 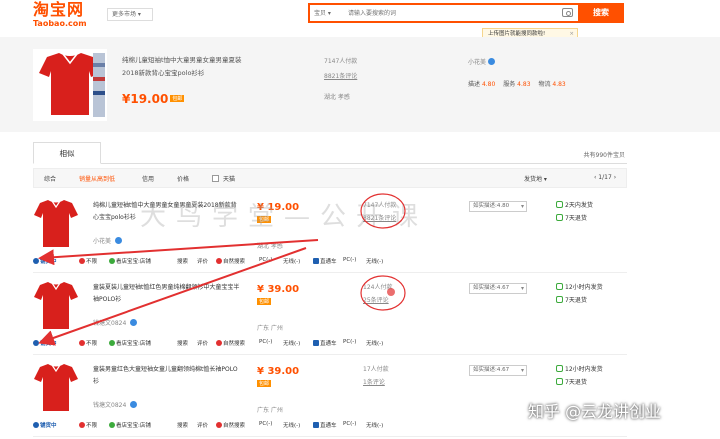 I want to click on tmall-checkbox, so click(x=215, y=178).